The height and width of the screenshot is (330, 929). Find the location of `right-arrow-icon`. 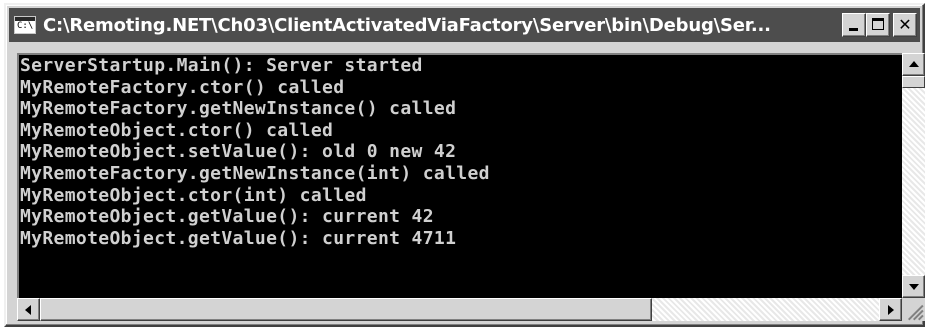

right-arrow-icon is located at coordinates (891, 310).